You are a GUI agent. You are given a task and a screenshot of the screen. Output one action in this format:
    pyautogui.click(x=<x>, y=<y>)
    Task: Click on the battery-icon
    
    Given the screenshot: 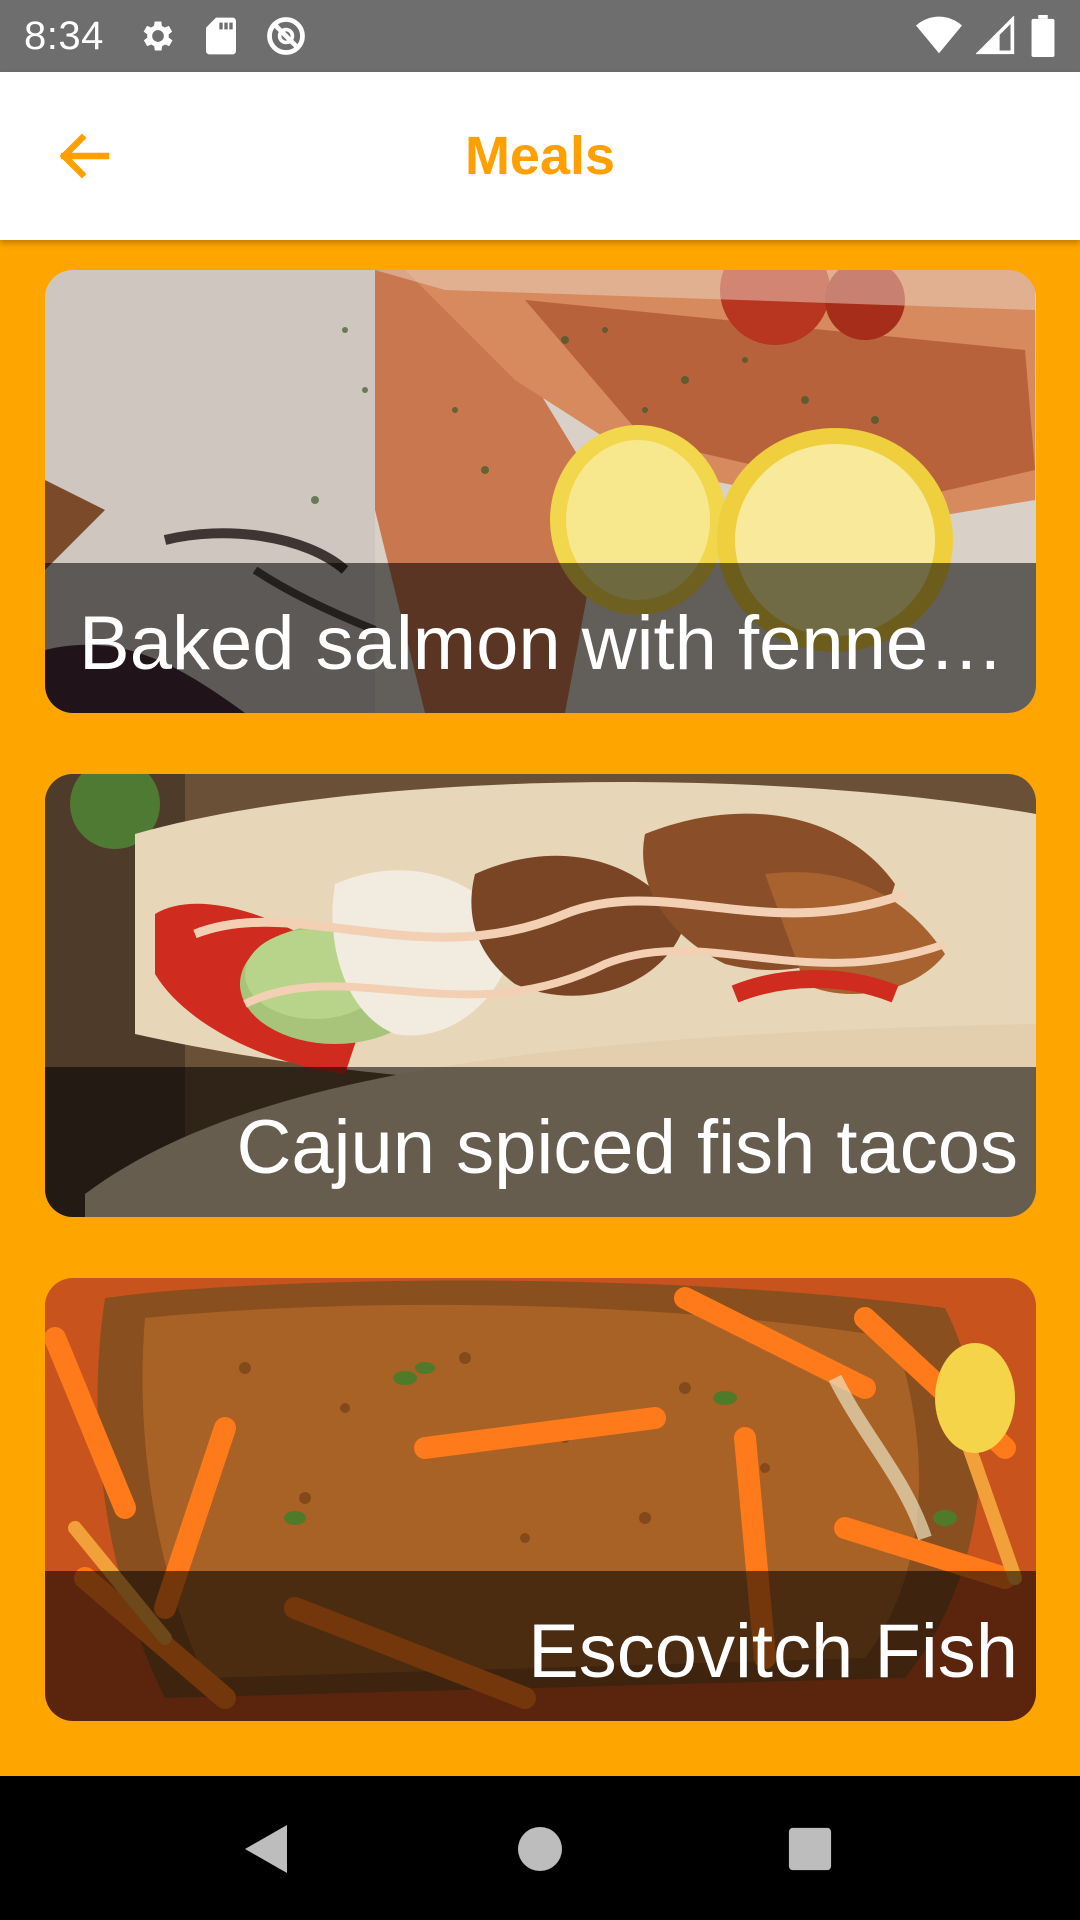 What is the action you would take?
    pyautogui.click(x=1043, y=36)
    